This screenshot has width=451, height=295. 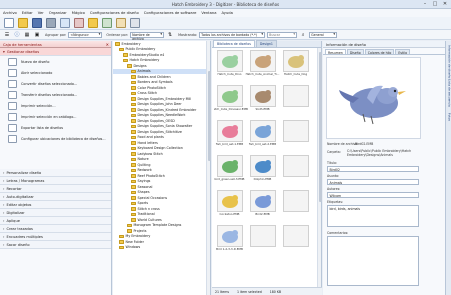 What do you see at coordinates (262, 96) in the screenshot?
I see `embroidery-preview` at bounding box center [262, 96].